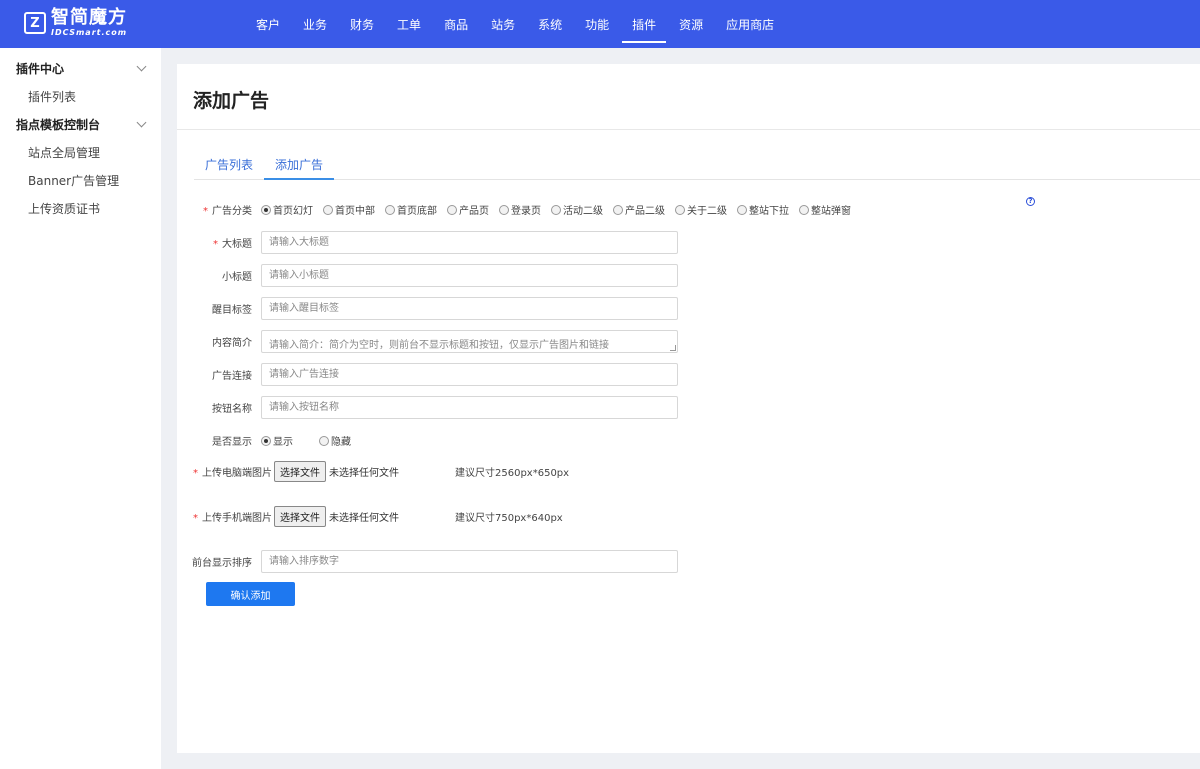  Describe the element at coordinates (364, 473) in the screenshot. I see `pc-image-status: 未选择任何文件` at that location.